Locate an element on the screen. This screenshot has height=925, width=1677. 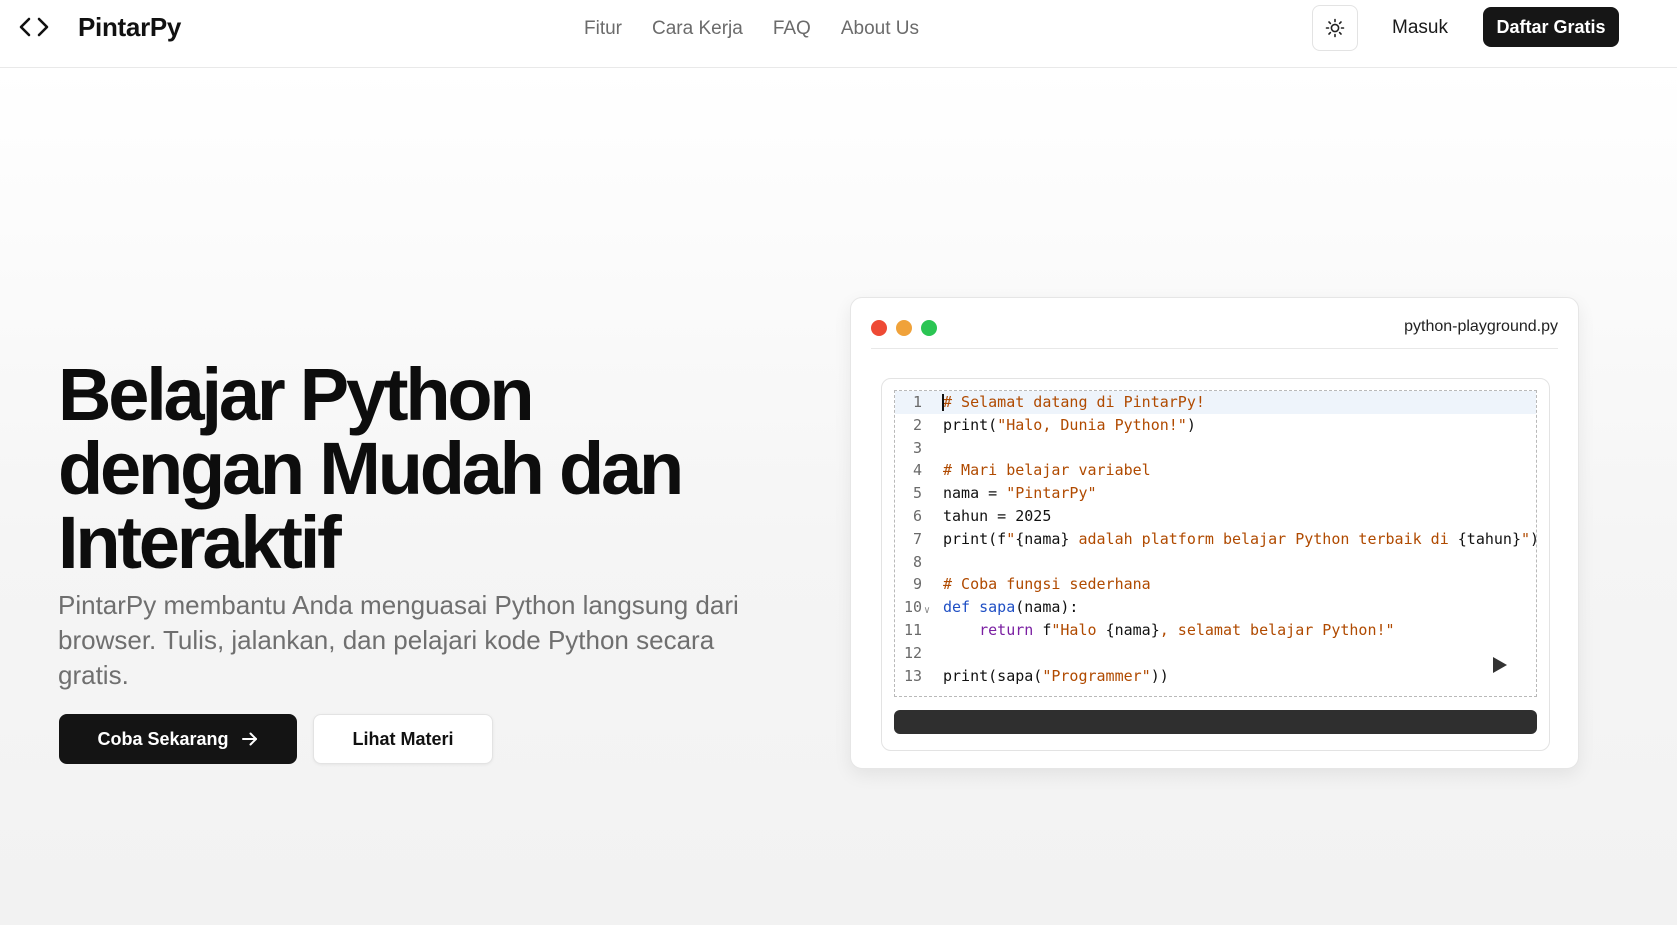
text-caret is located at coordinates (943, 402).